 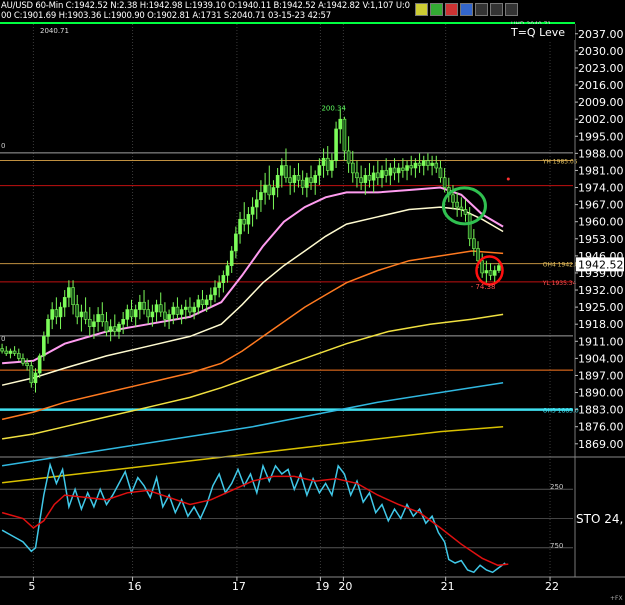 I want to click on level-label-2: OH4 1942.8, so click(x=561, y=265).